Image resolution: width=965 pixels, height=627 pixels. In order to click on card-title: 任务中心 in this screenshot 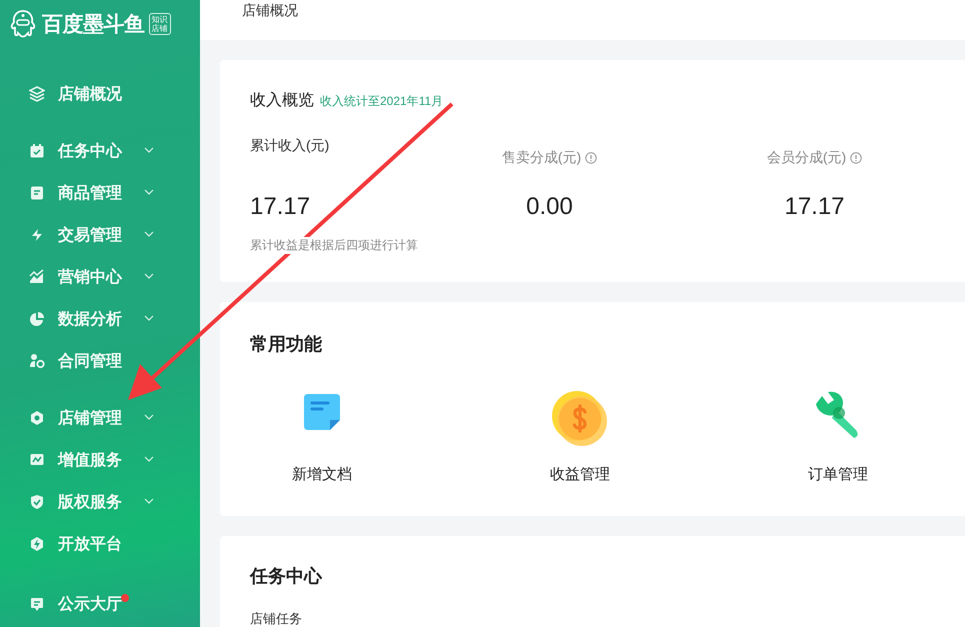, I will do `click(286, 576)`.